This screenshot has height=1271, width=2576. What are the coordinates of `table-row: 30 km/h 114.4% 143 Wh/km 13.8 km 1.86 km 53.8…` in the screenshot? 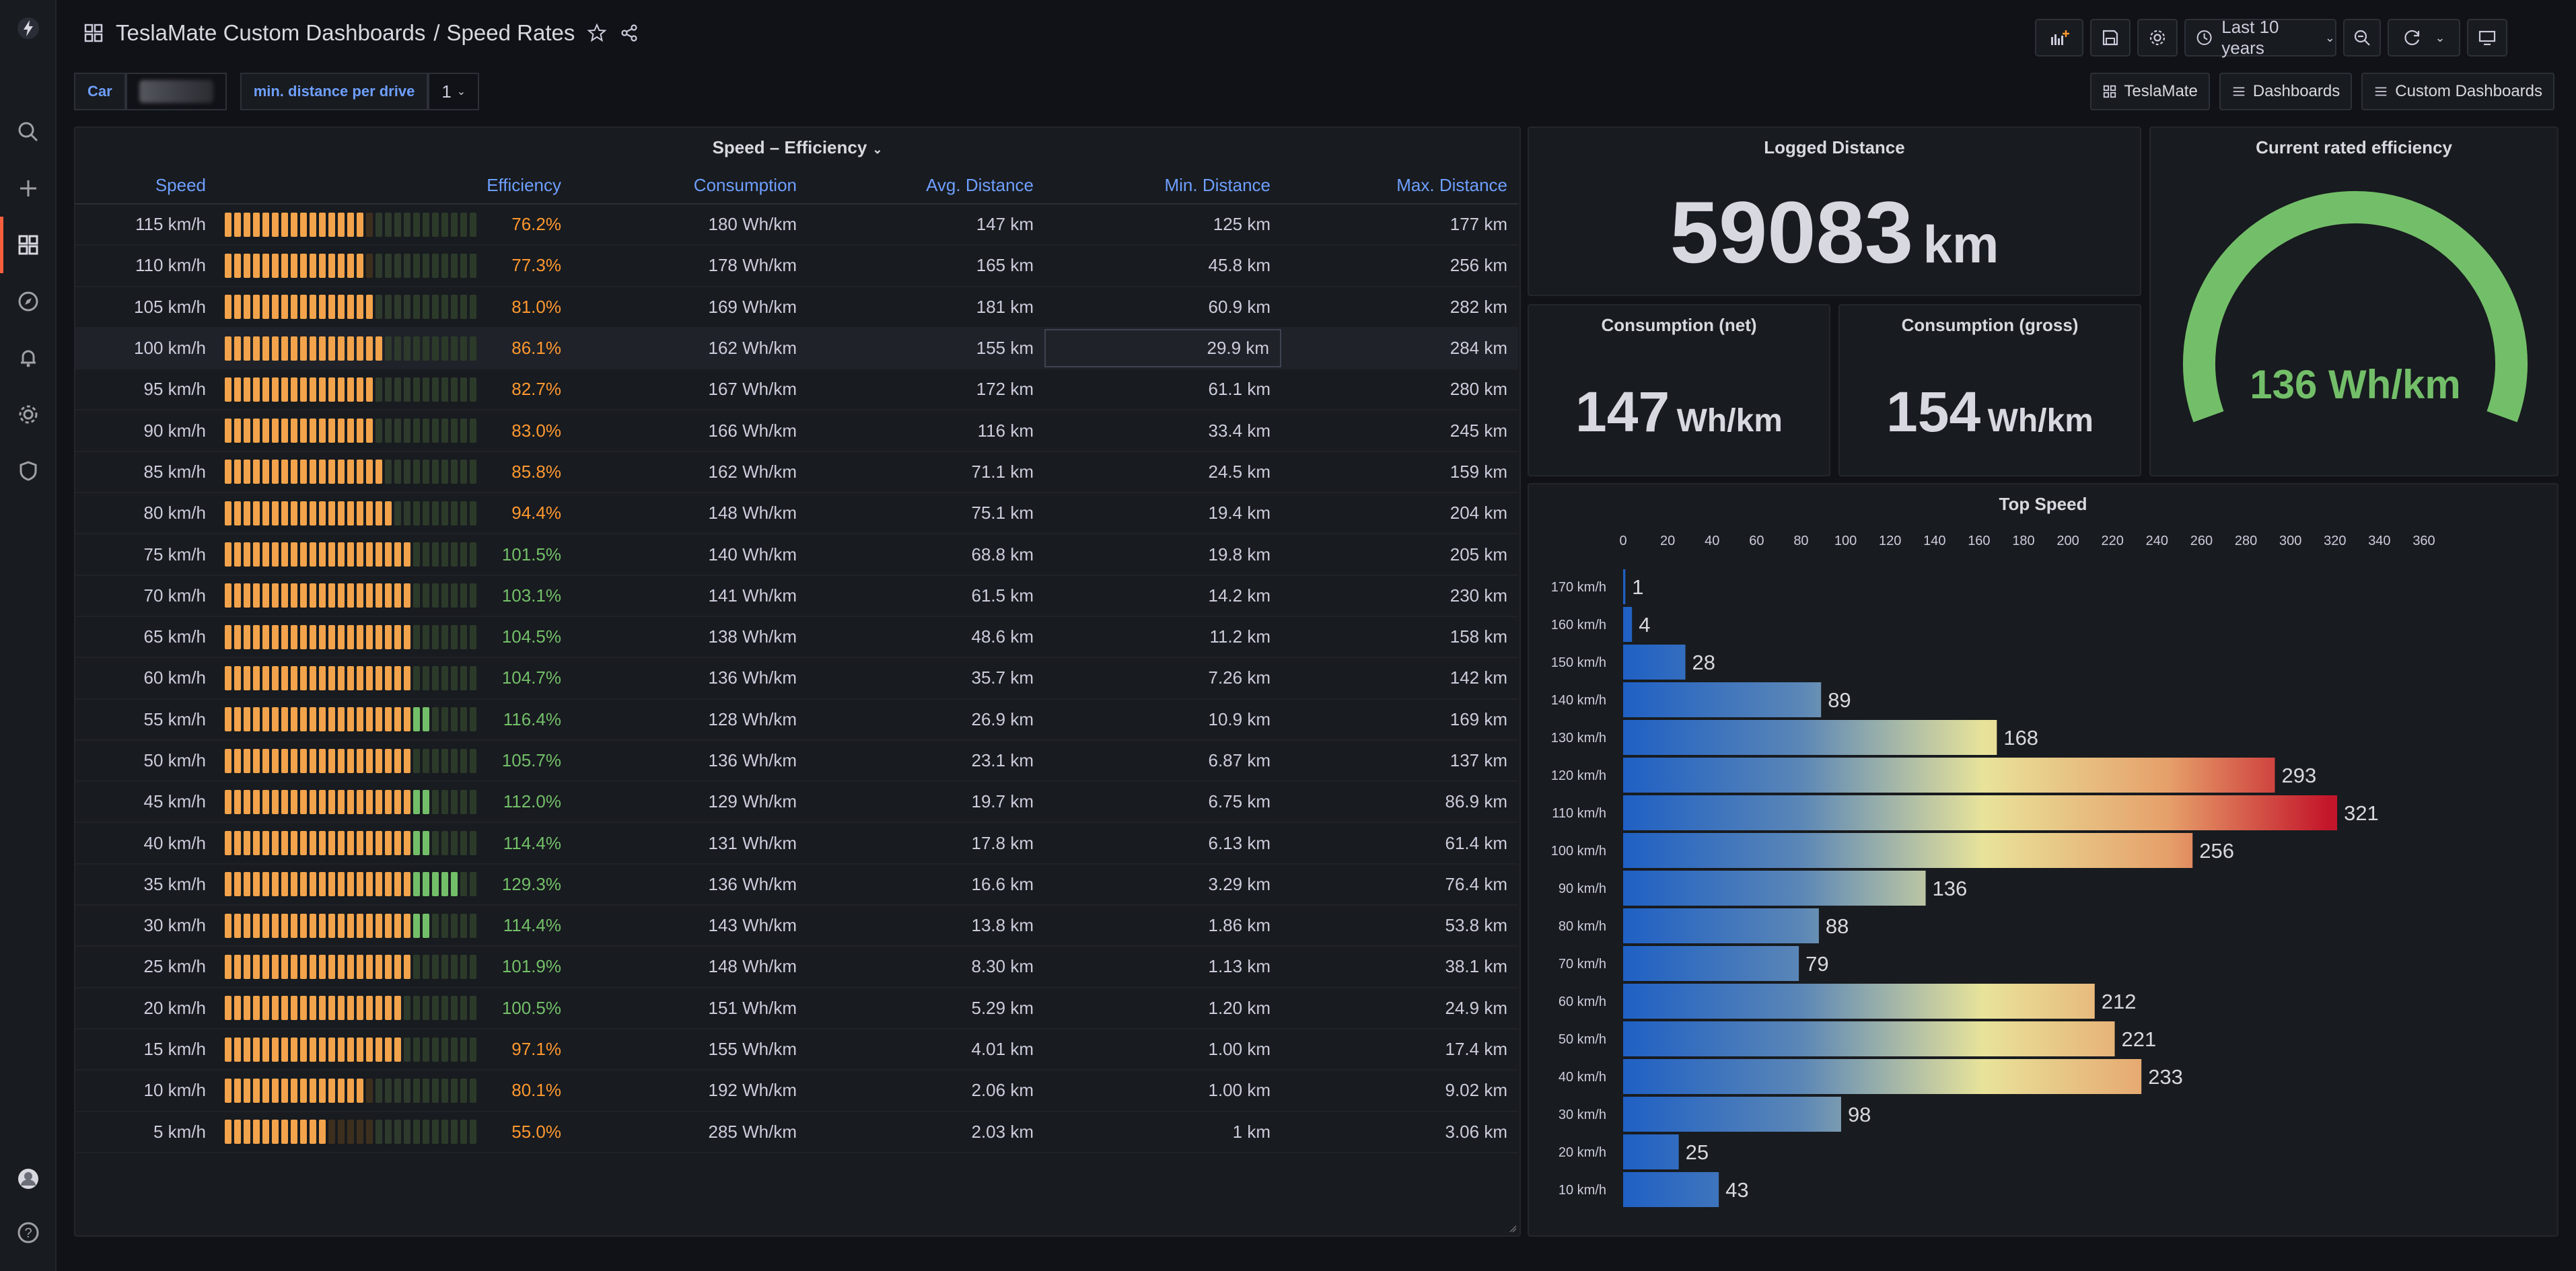 It's located at (796, 926).